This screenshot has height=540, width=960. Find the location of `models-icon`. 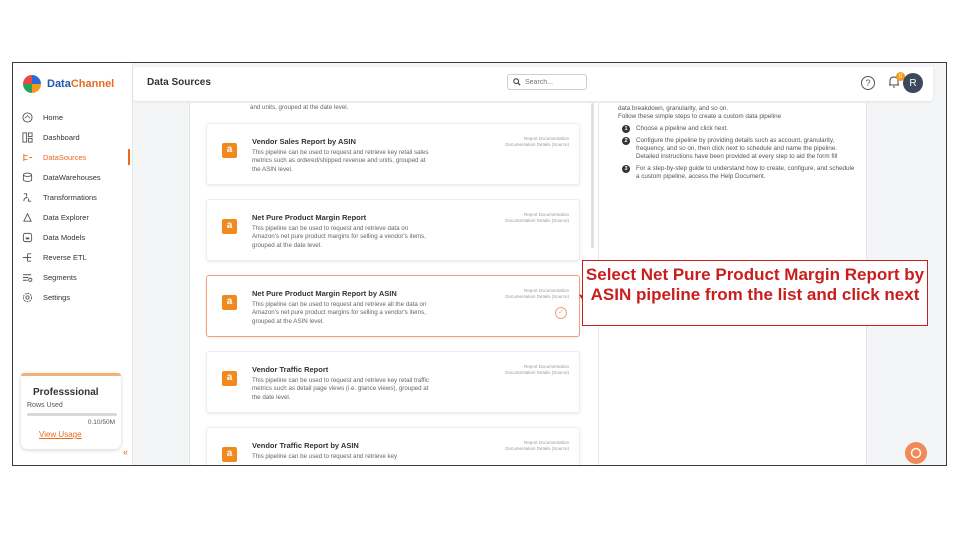

models-icon is located at coordinates (27, 237).